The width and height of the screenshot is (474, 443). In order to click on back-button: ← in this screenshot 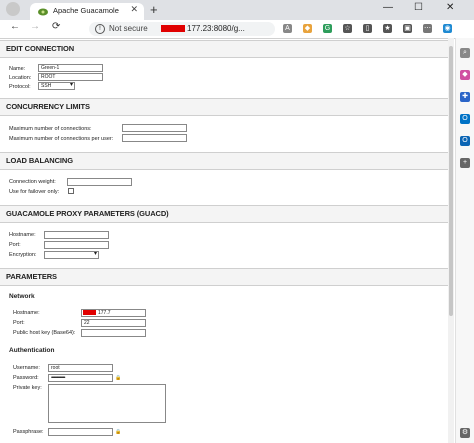, I will do `click(15, 26)`.